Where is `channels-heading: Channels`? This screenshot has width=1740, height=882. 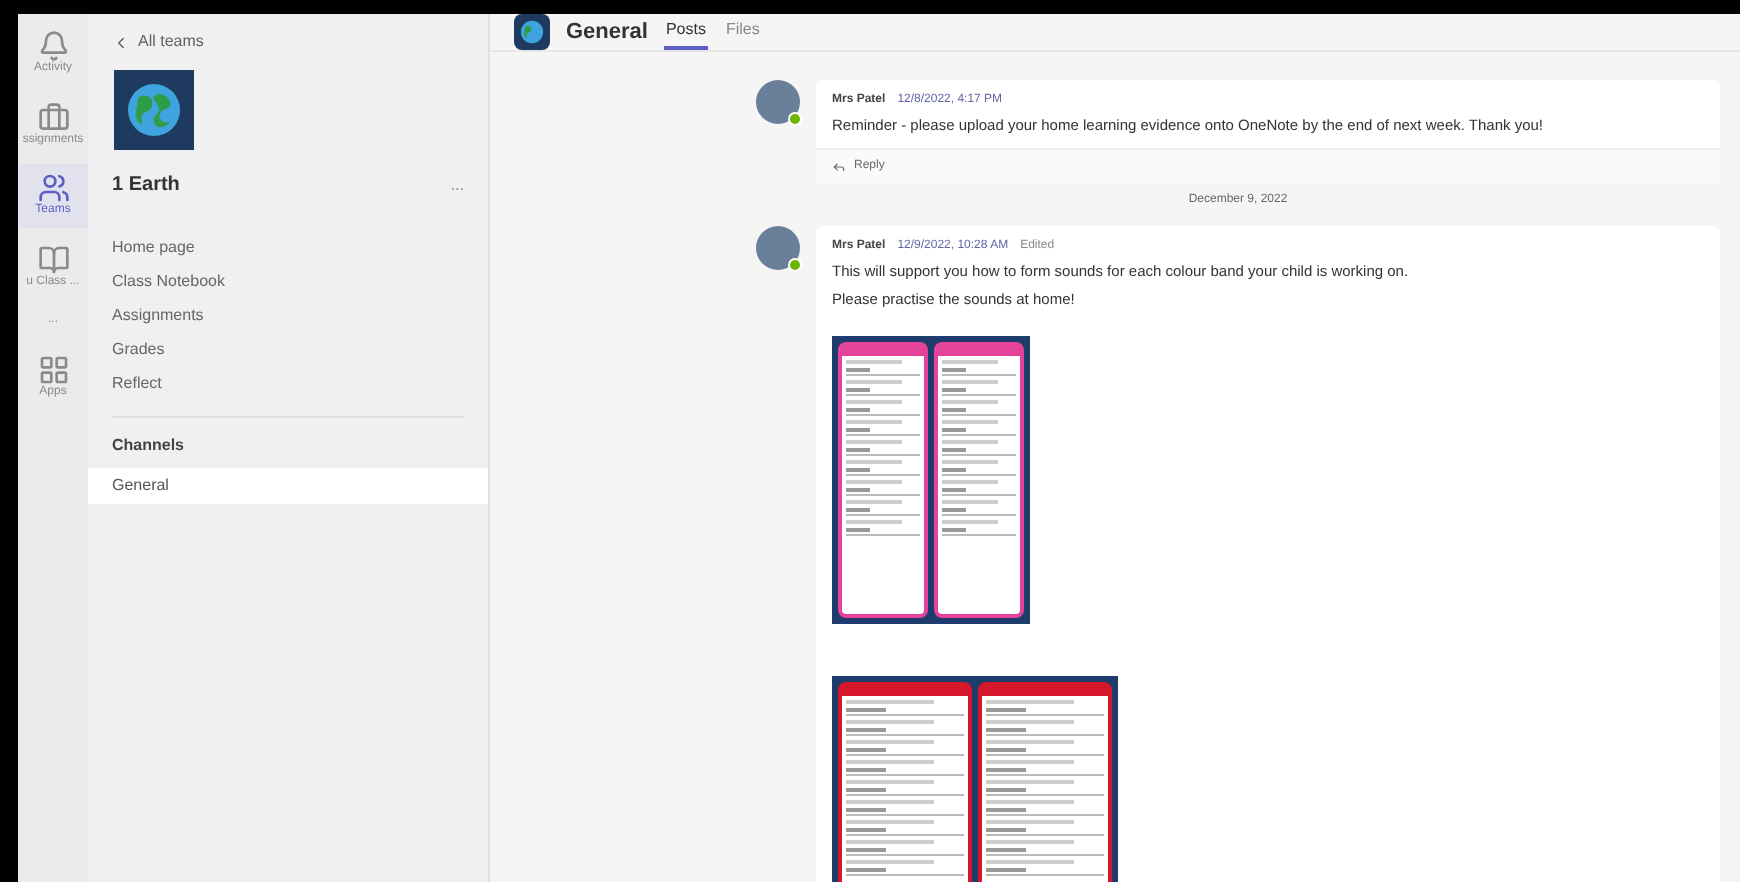
channels-heading: Channels is located at coordinates (148, 446).